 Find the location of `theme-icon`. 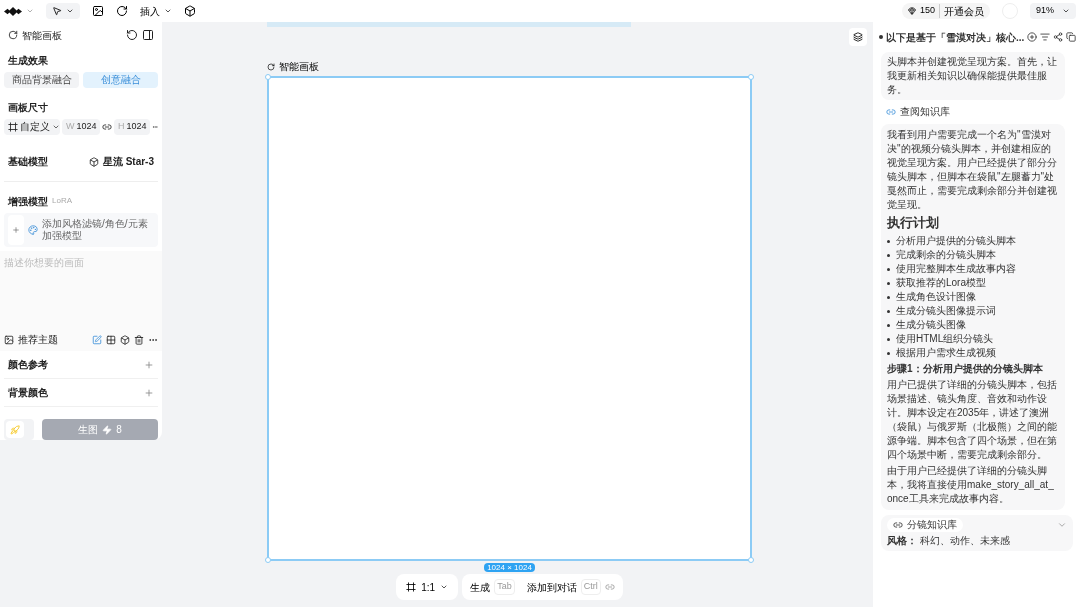

theme-icon is located at coordinates (9, 339).